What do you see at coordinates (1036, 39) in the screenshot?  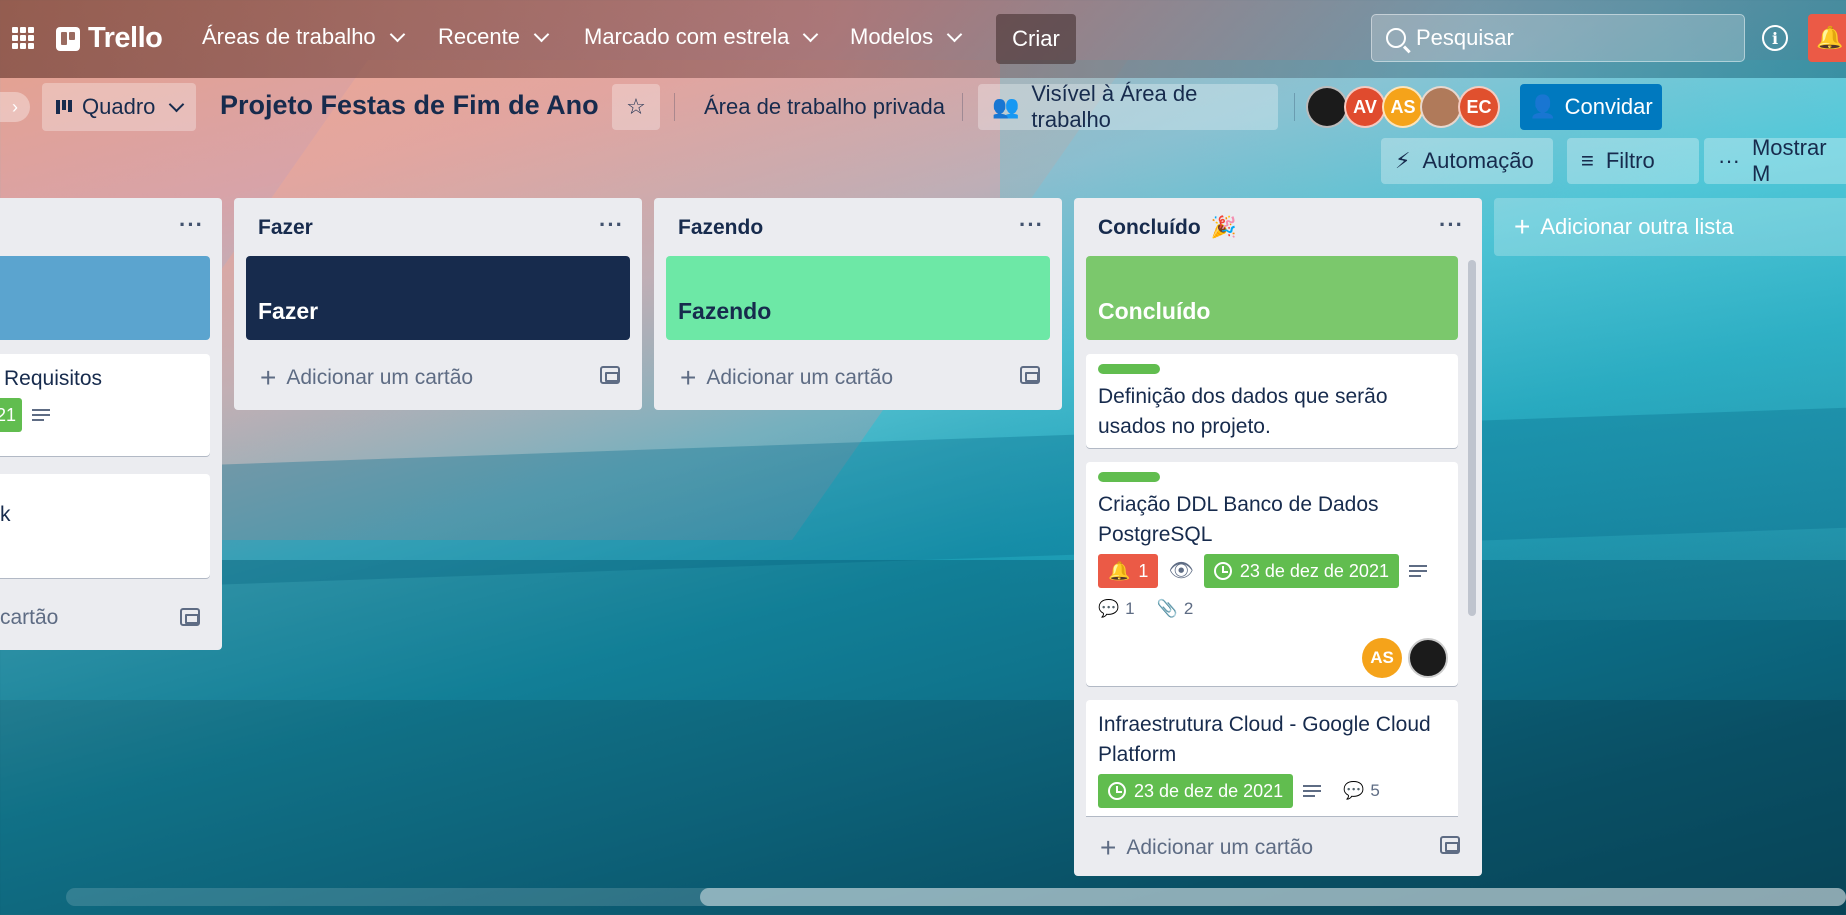 I see `create-button: Criar` at bounding box center [1036, 39].